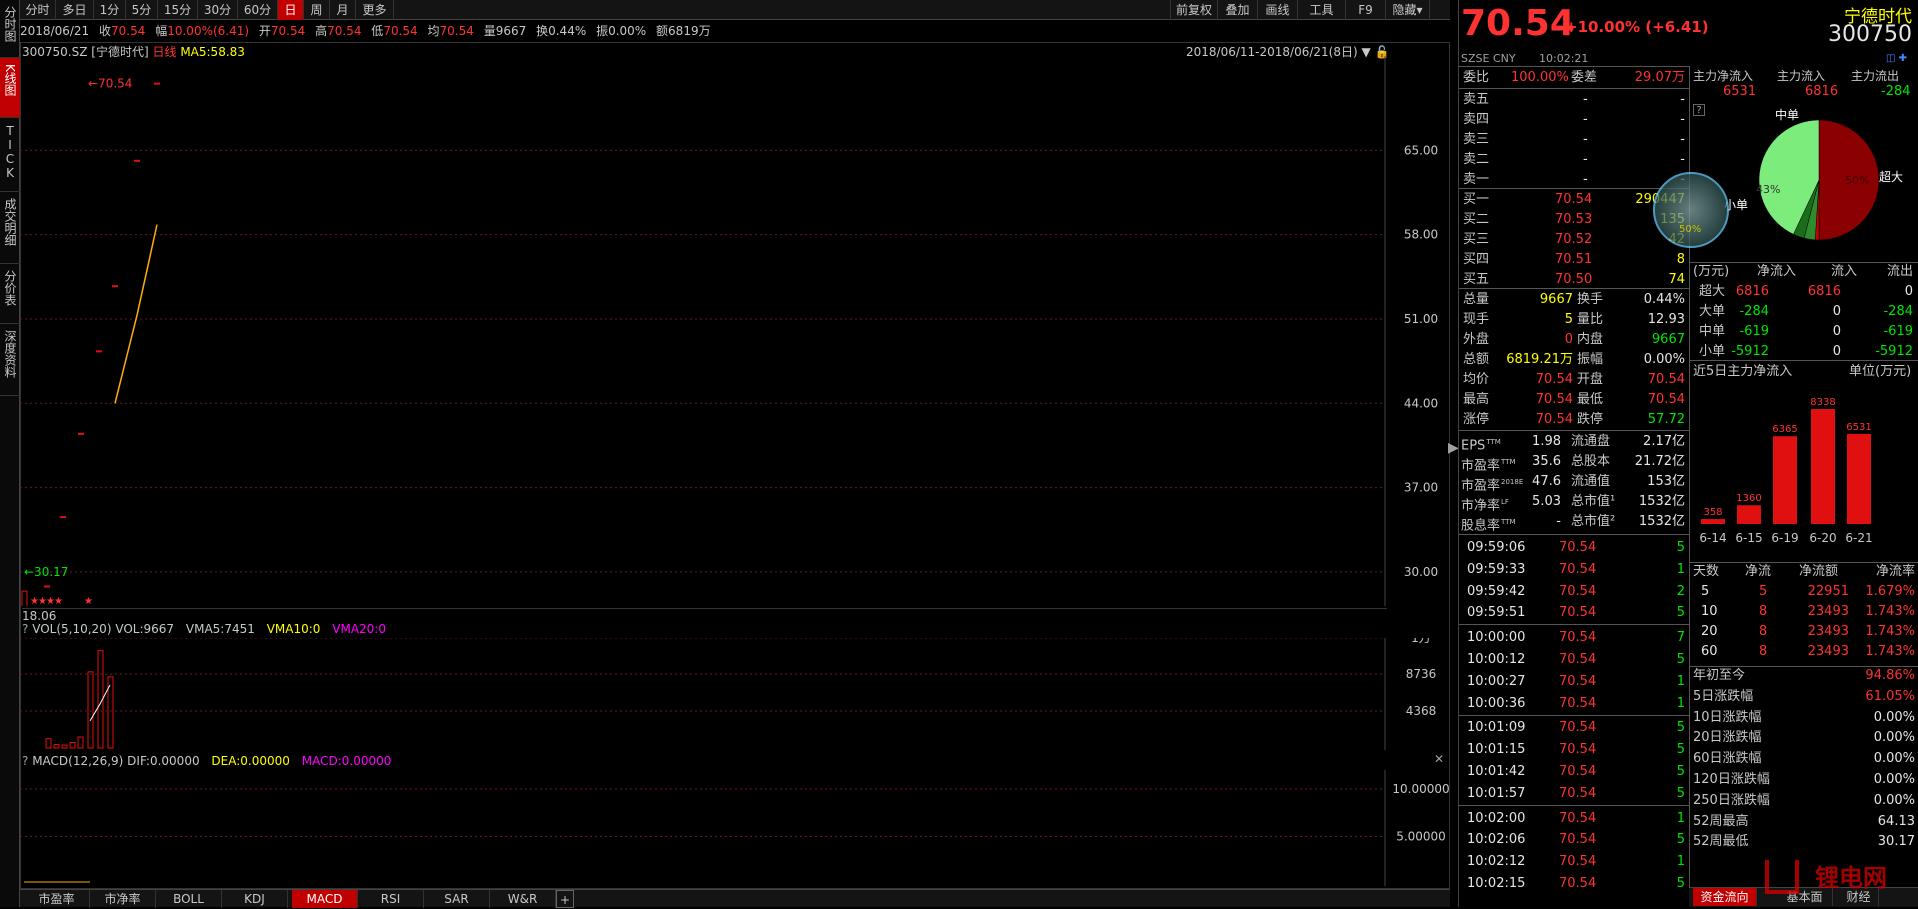  Describe the element at coordinates (457, 899) in the screenshot. I see `tab-sar: SAR` at that location.